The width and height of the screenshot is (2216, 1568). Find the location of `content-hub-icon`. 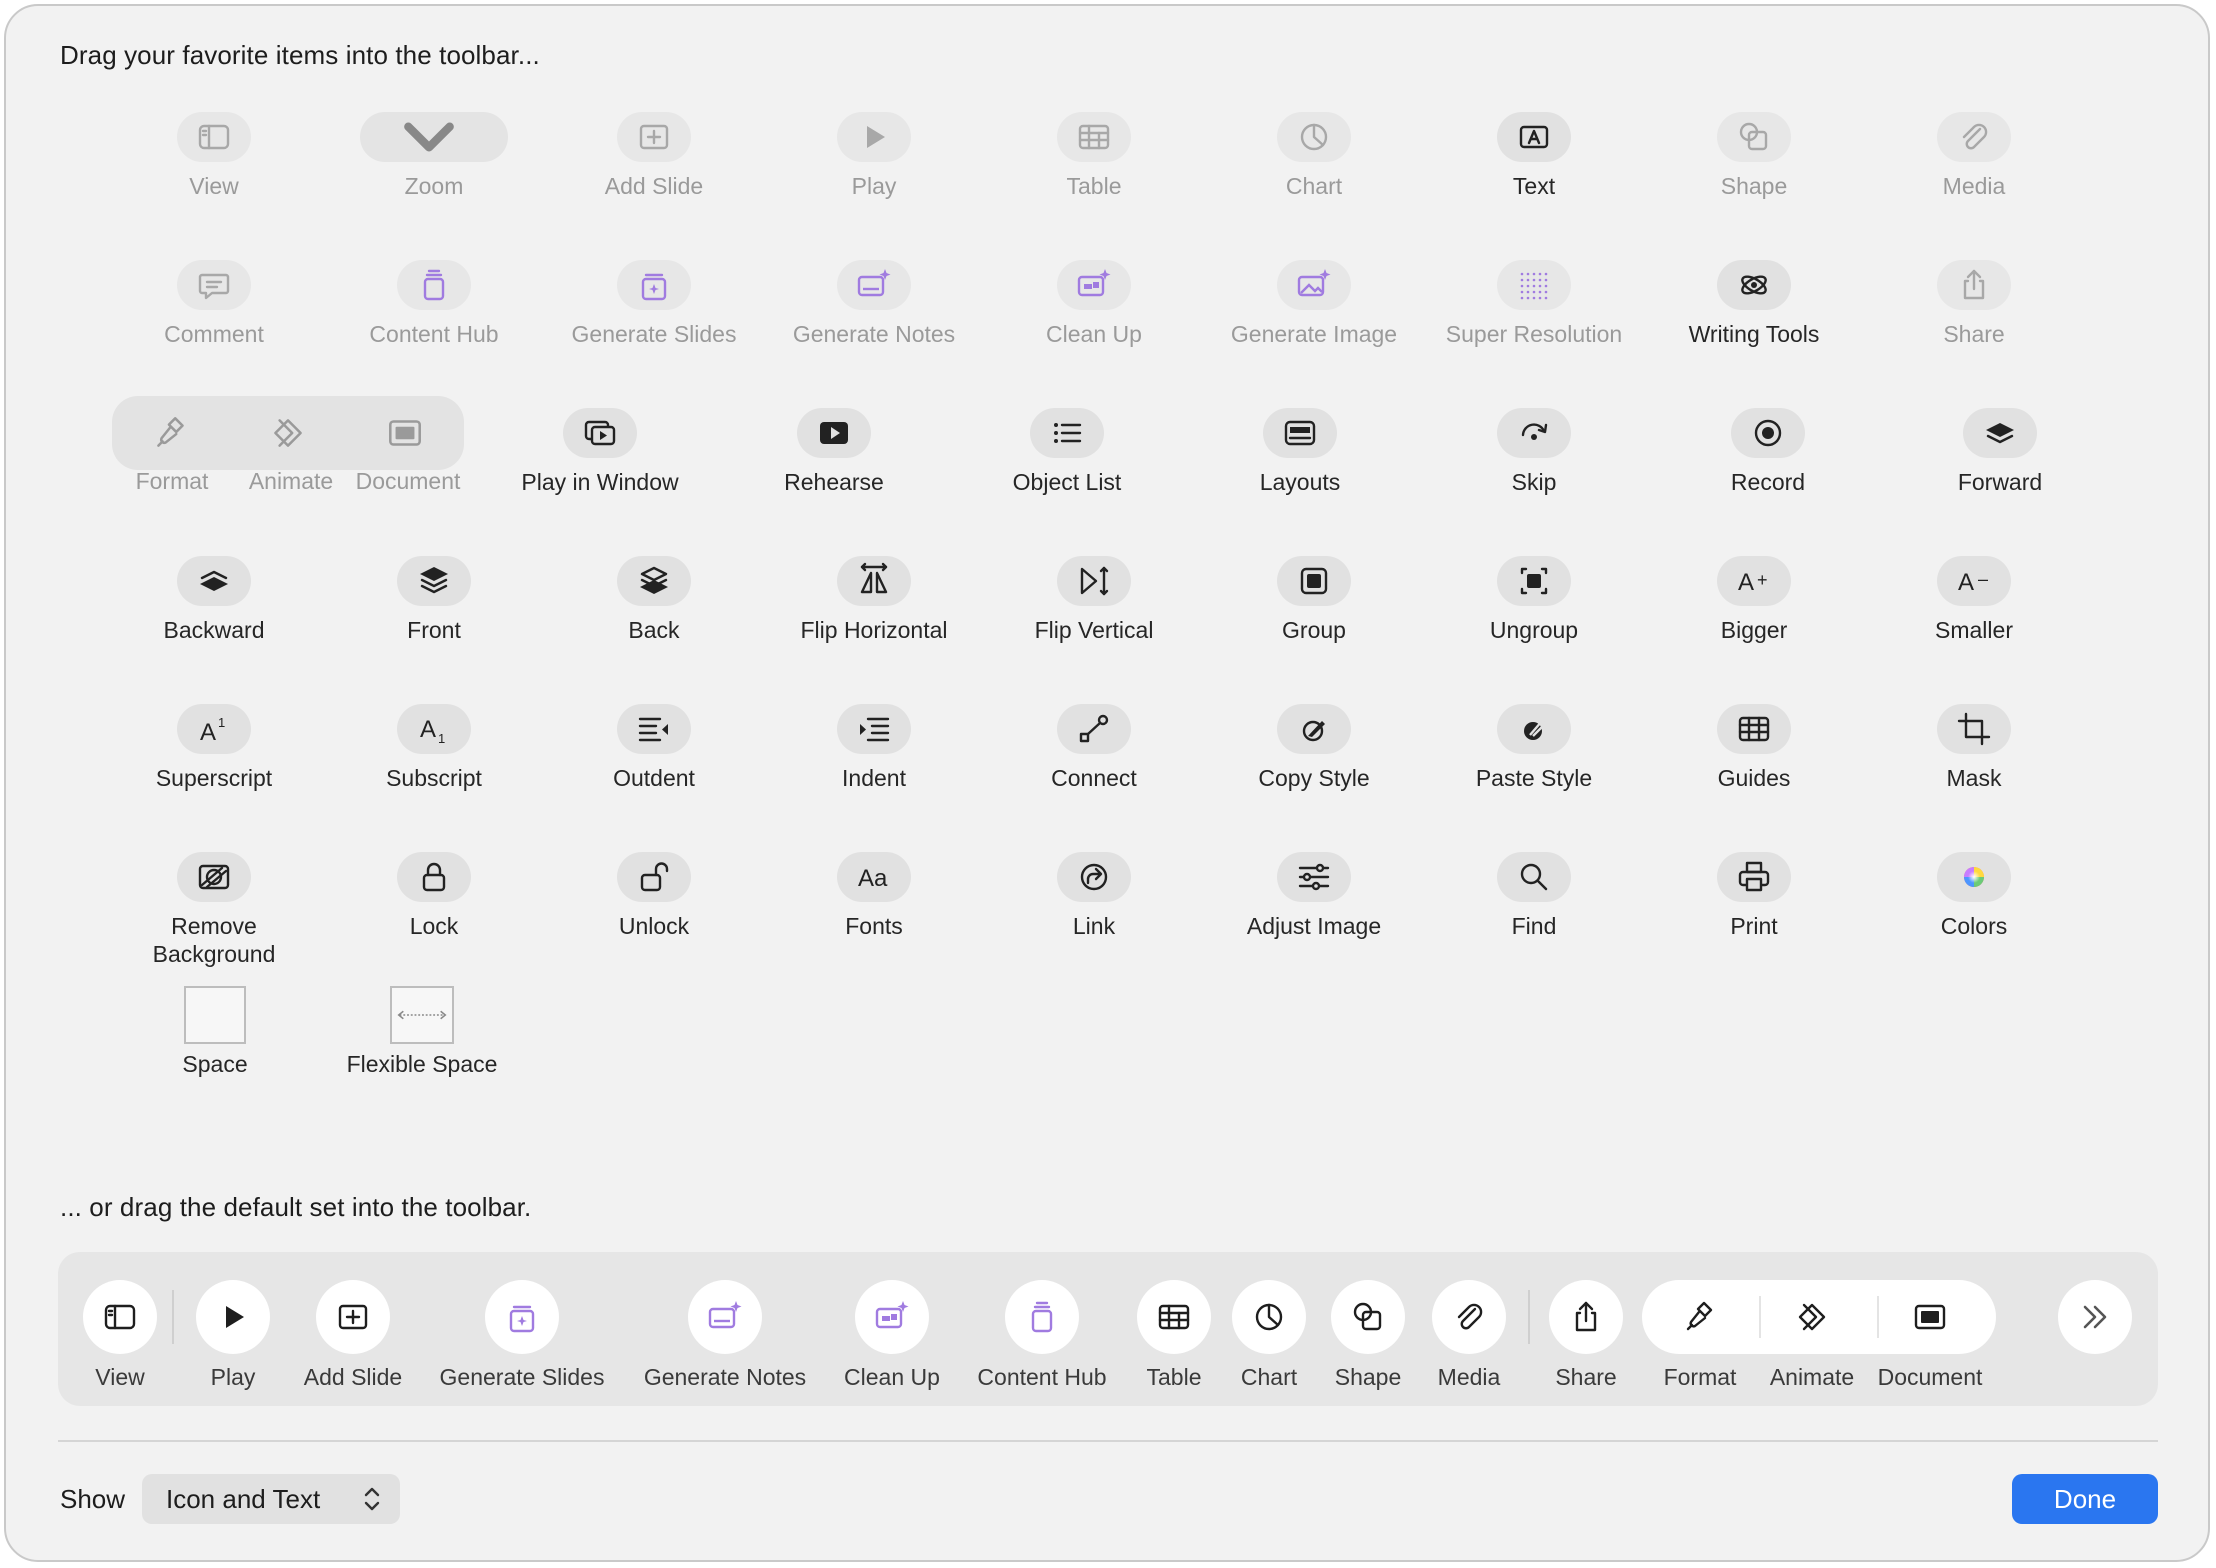

content-hub-icon is located at coordinates (434, 285).